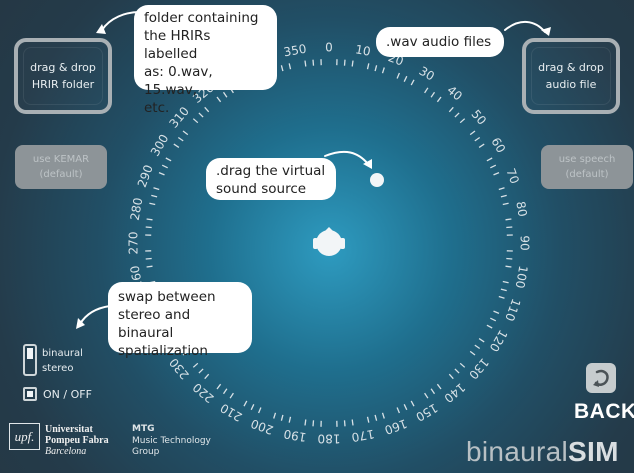 The image size is (634, 473). I want to click on dial-label: 0, so click(329, 48).